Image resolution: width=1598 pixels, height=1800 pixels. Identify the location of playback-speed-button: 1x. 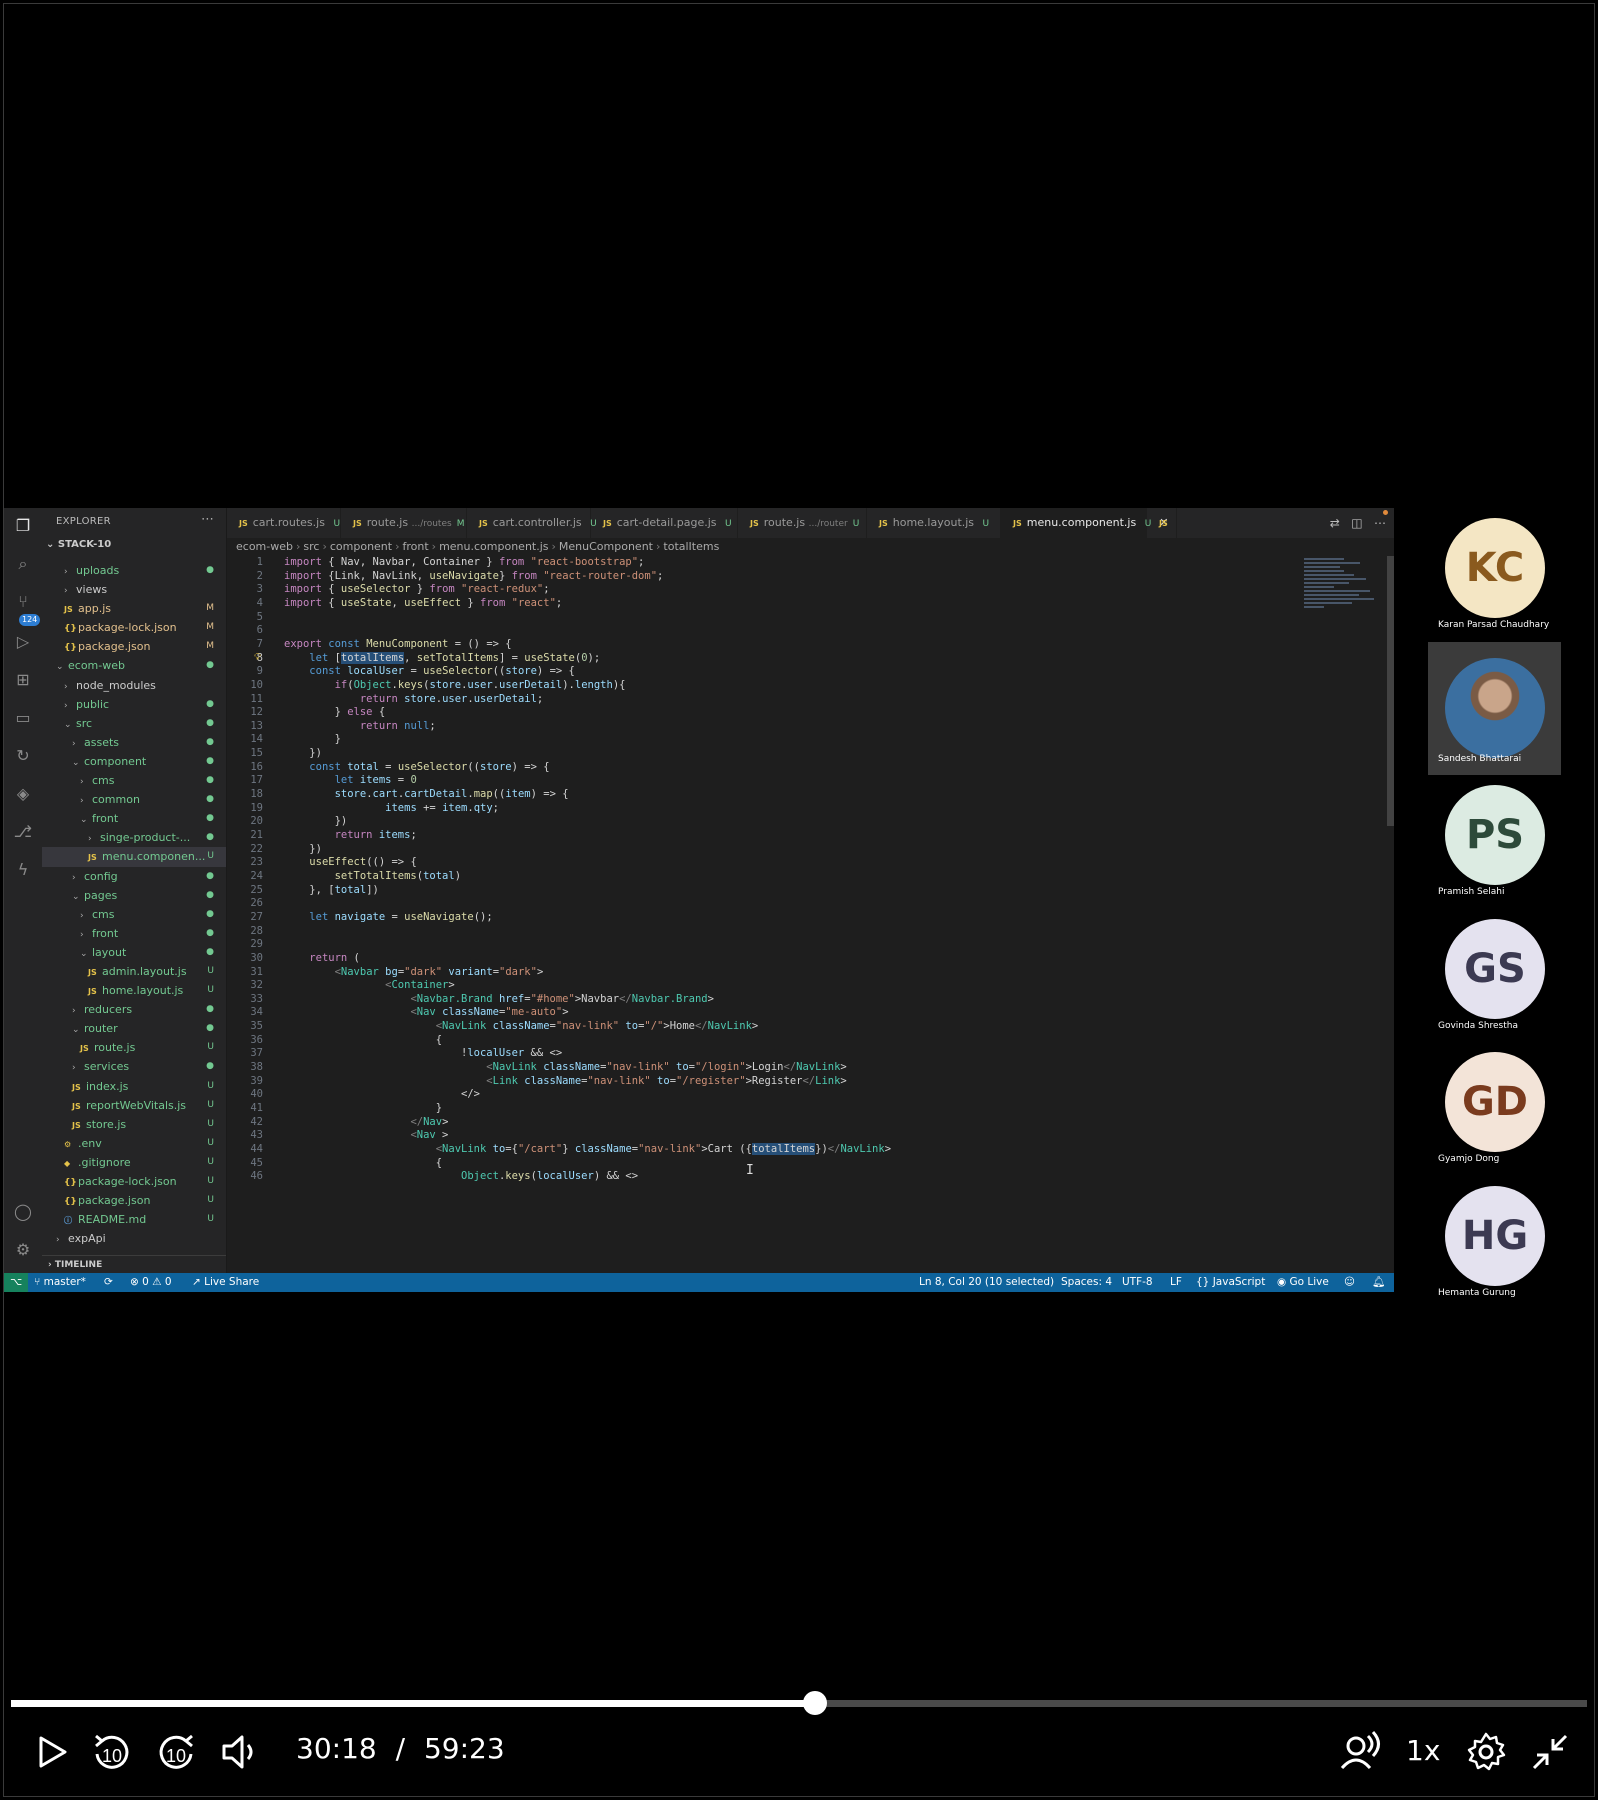
(1423, 1750).